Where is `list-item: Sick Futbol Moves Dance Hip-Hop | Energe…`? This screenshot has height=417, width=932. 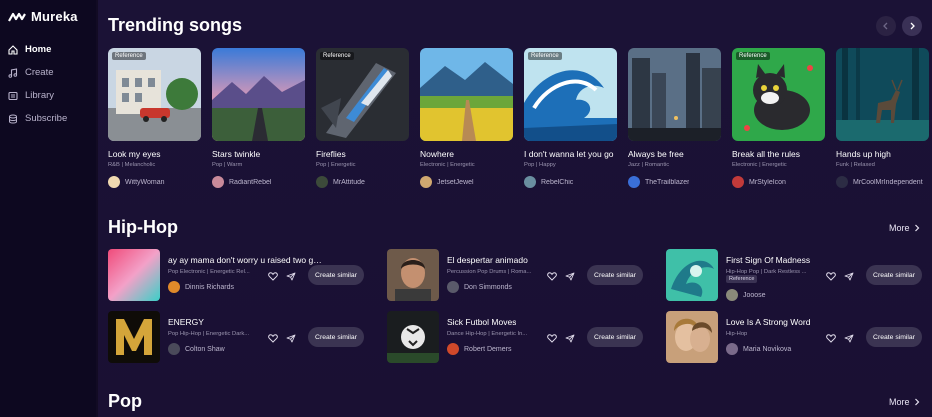 list-item: Sick Futbol Moves Dance Hip-Hop | Energe… is located at coordinates (516, 337).